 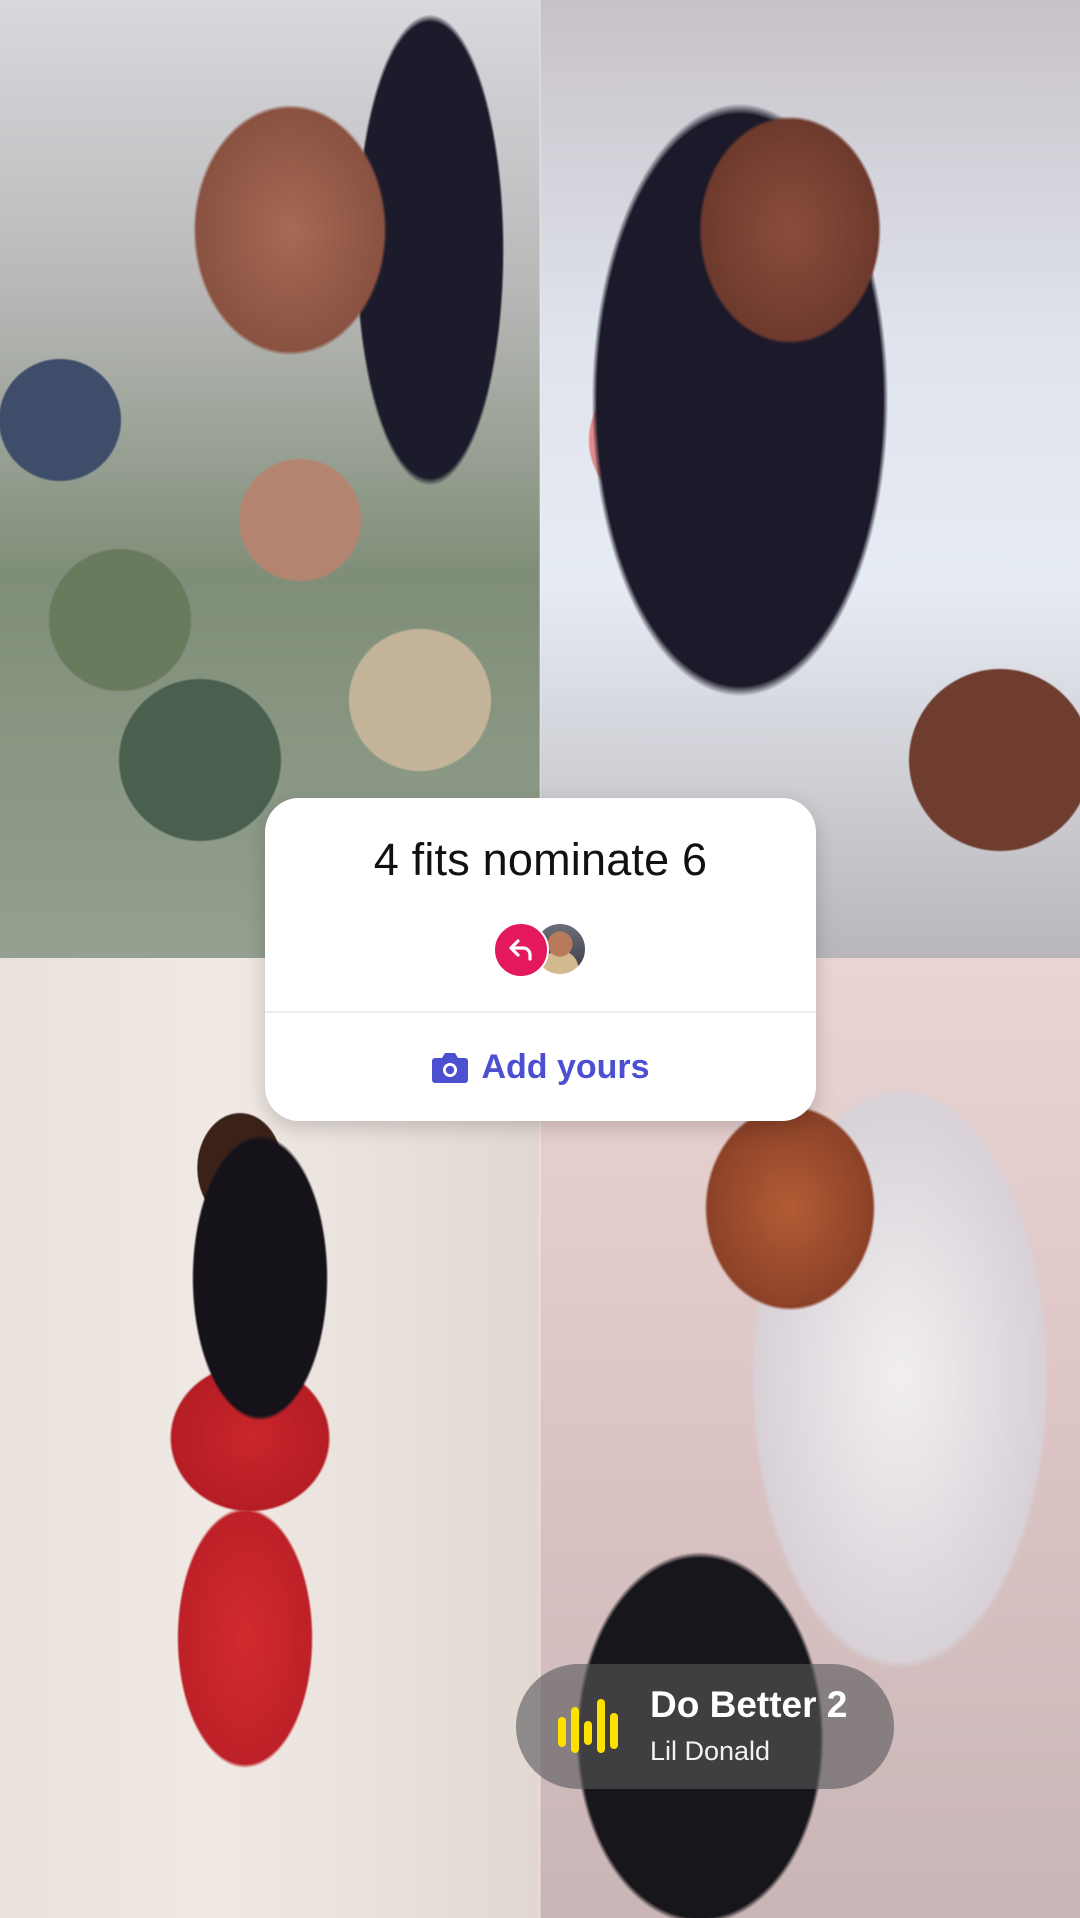 I want to click on song-title: Do Better 2, so click(x=749, y=1704).